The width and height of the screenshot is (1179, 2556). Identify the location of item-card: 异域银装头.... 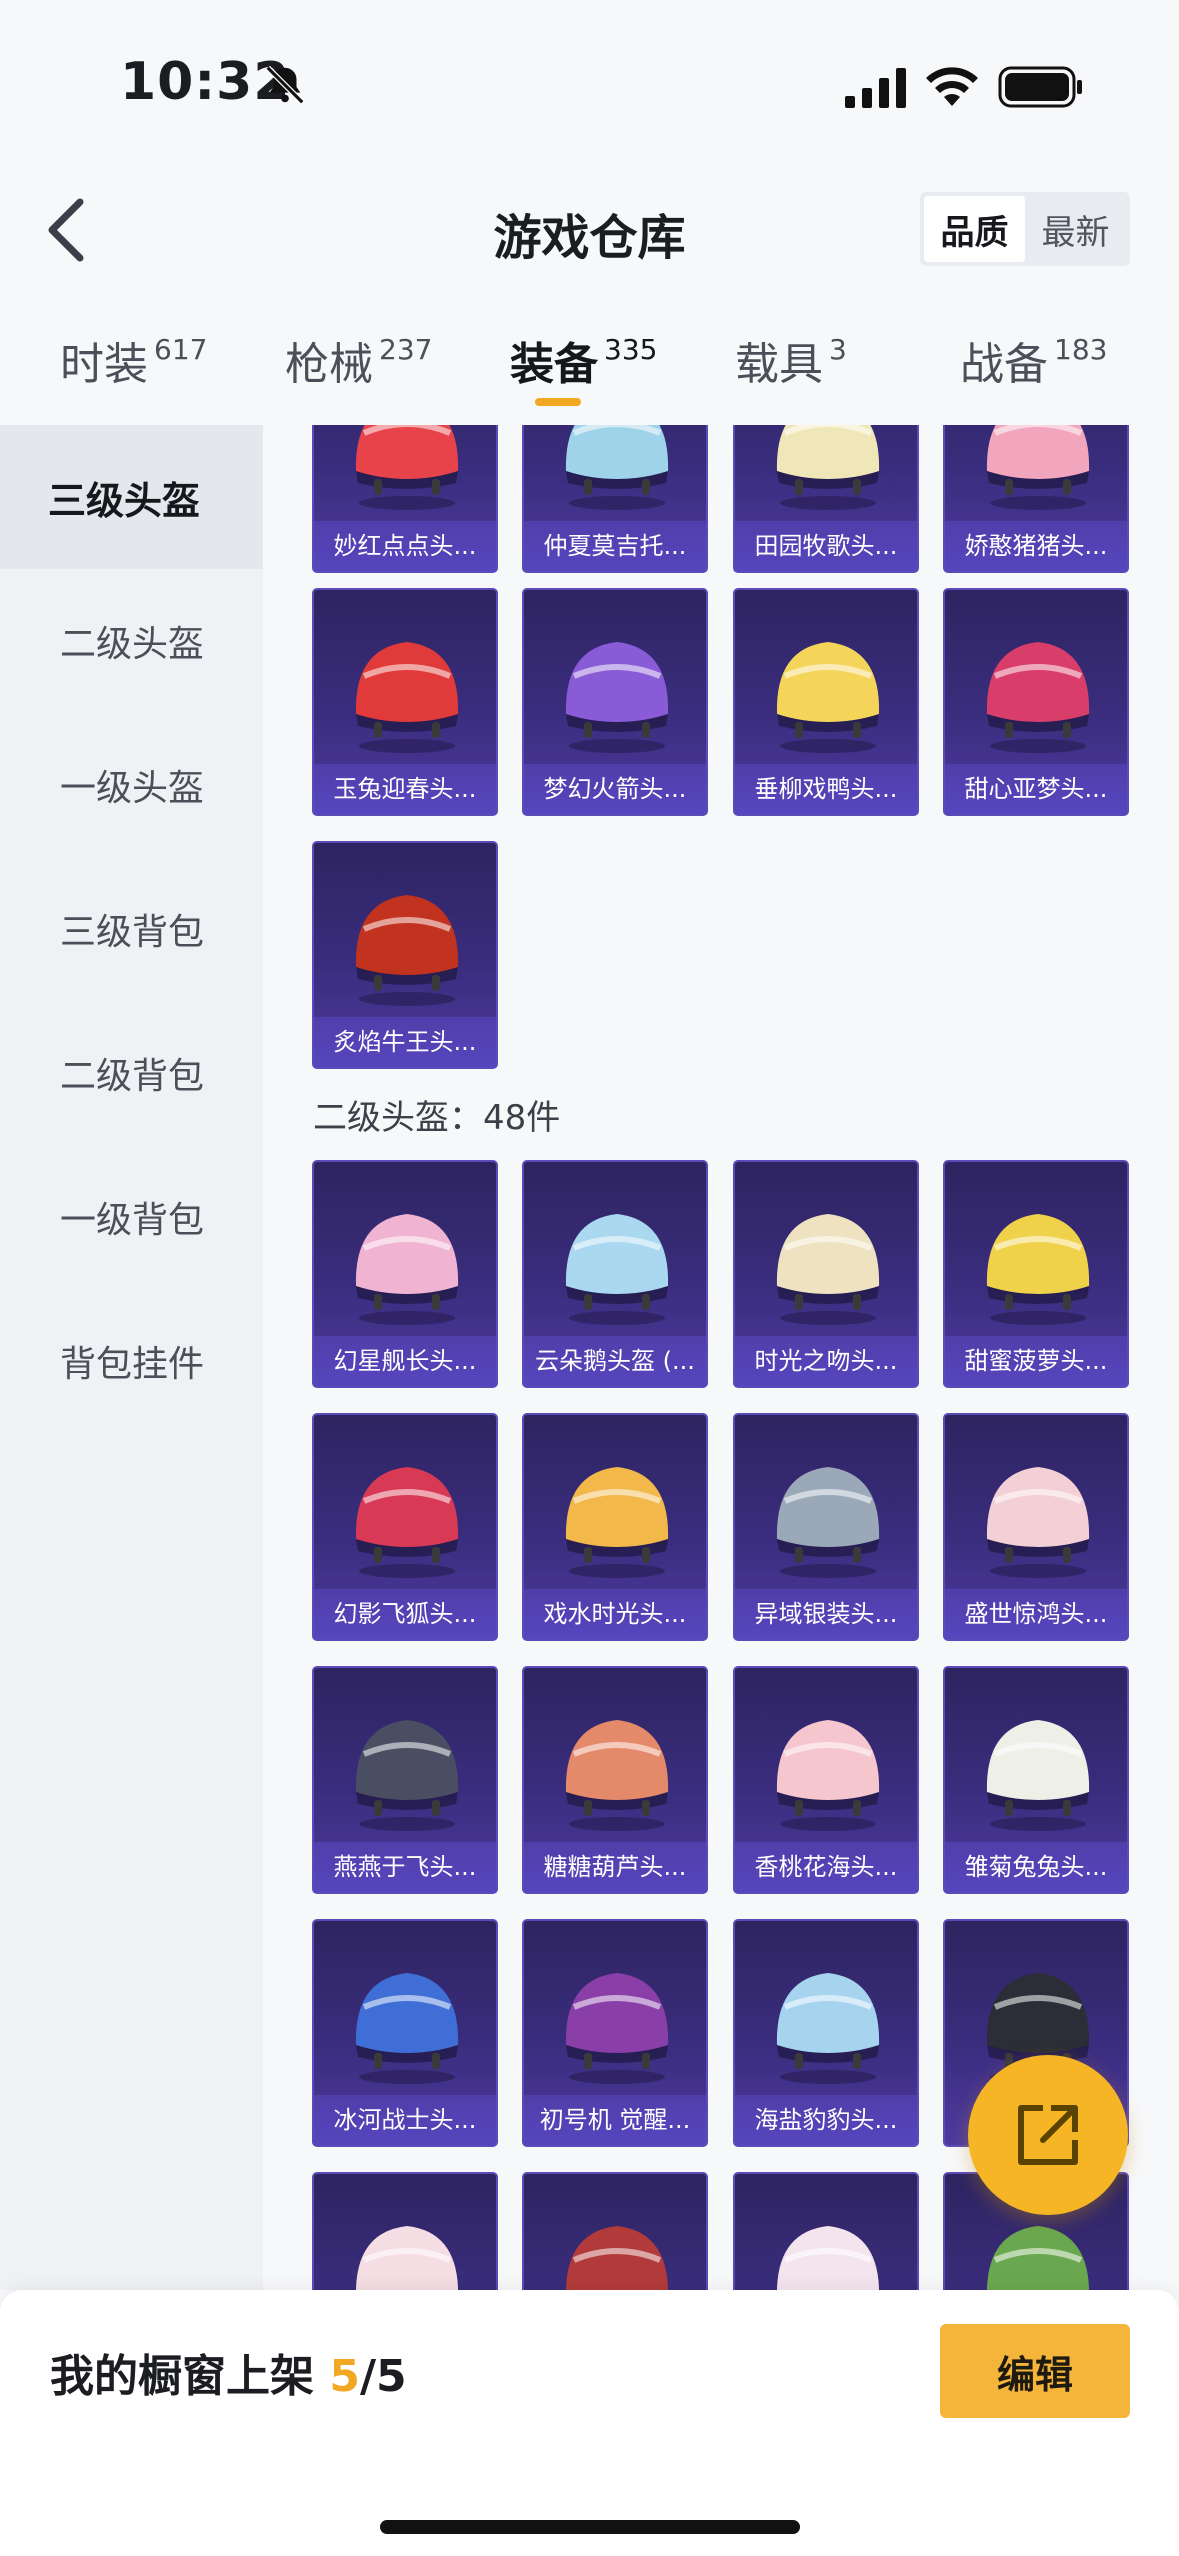
(826, 1527).